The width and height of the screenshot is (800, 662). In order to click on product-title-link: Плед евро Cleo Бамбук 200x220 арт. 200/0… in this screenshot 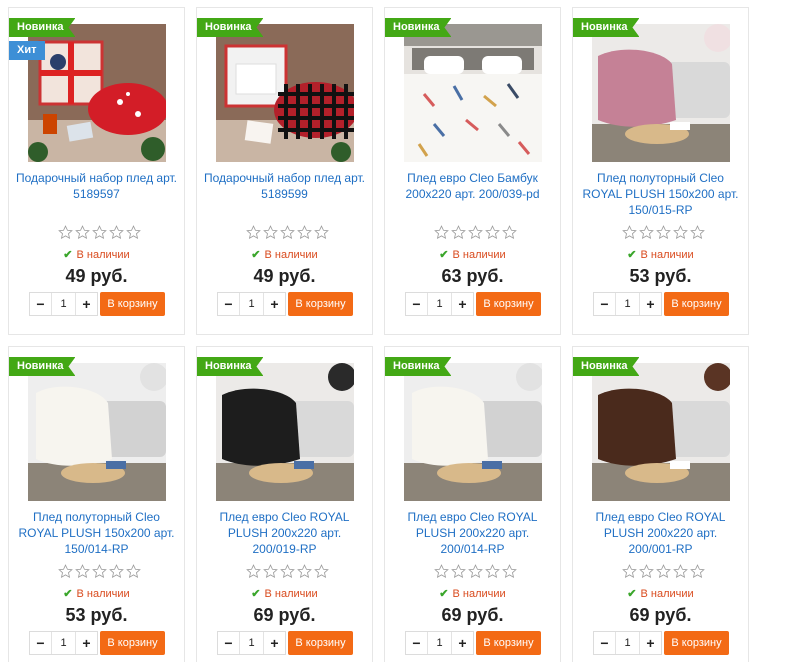, I will do `click(472, 186)`.